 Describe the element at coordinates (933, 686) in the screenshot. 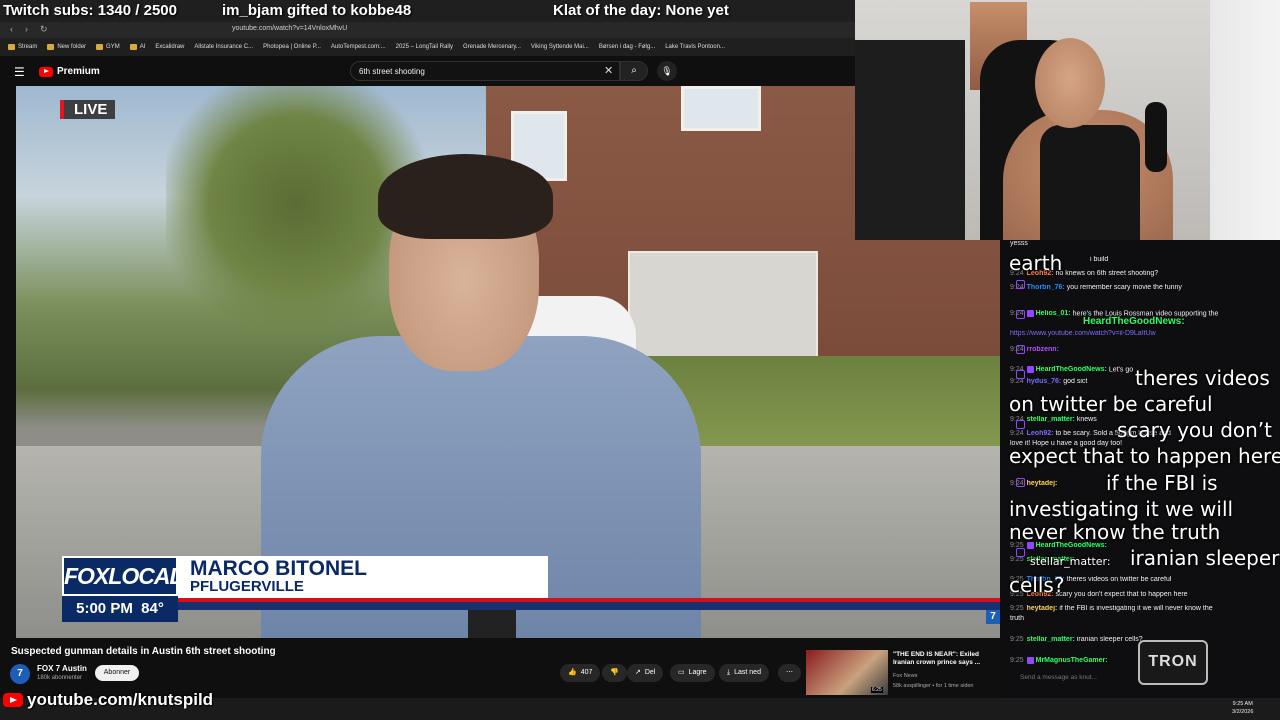

I see `recommended-views: 58k avspillinger • for 1 time siden` at that location.